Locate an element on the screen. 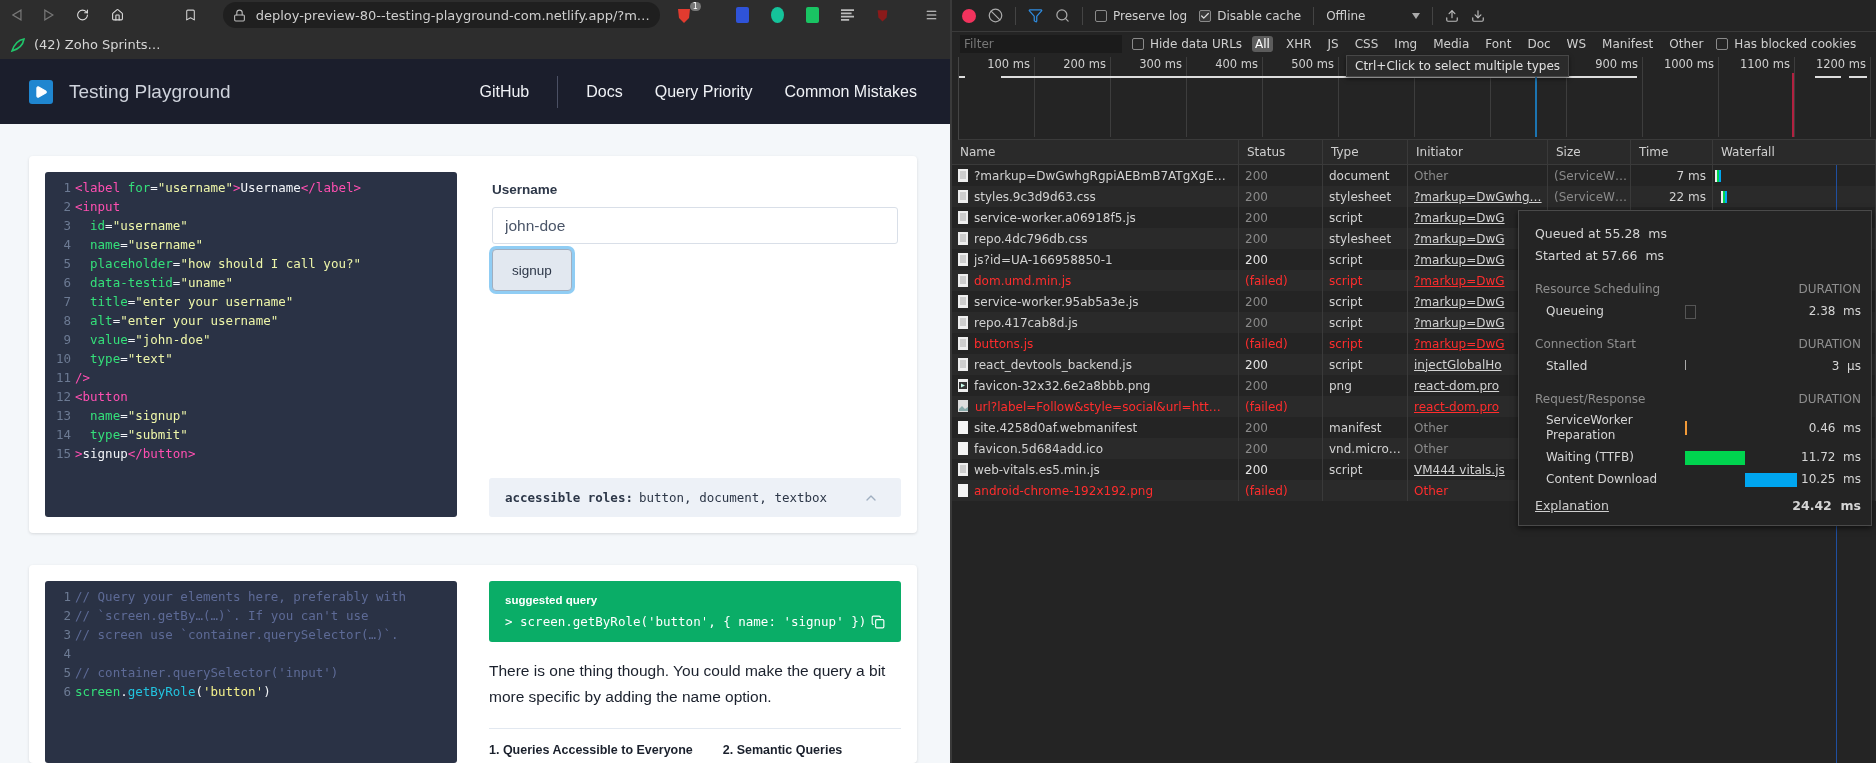 The image size is (1876, 763). upload-icon is located at coordinates (1451, 15).